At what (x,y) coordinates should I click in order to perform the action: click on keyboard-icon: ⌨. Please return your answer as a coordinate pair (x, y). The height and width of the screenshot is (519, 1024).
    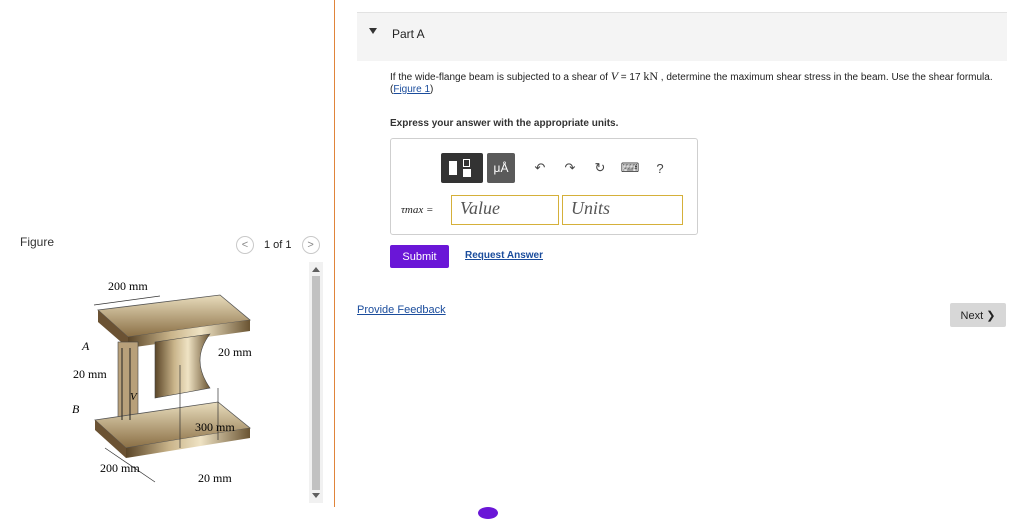
    Looking at the image, I should click on (630, 168).